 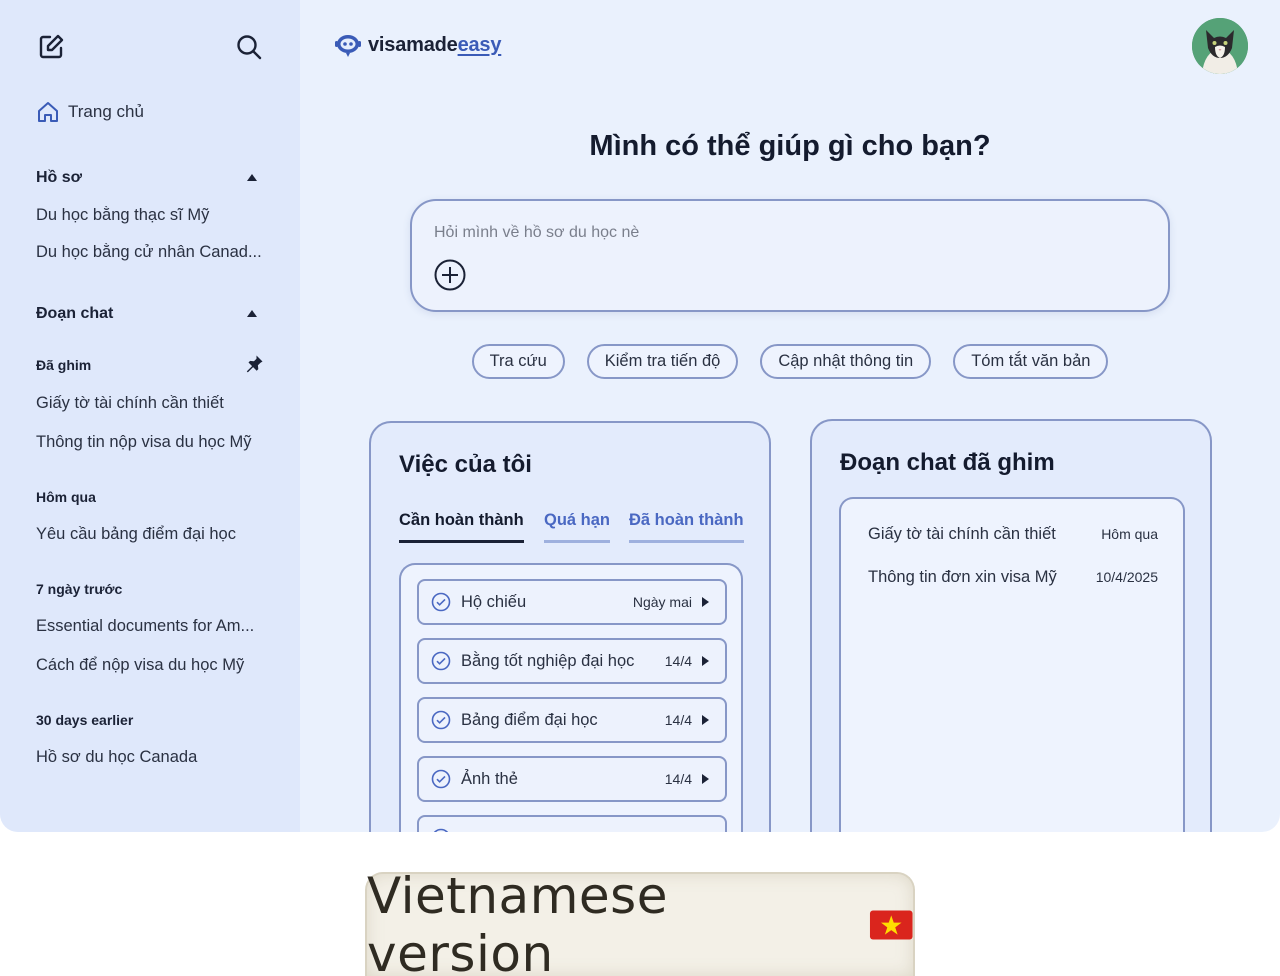 What do you see at coordinates (252, 177) in the screenshot?
I see `profiles-collapse-caret` at bounding box center [252, 177].